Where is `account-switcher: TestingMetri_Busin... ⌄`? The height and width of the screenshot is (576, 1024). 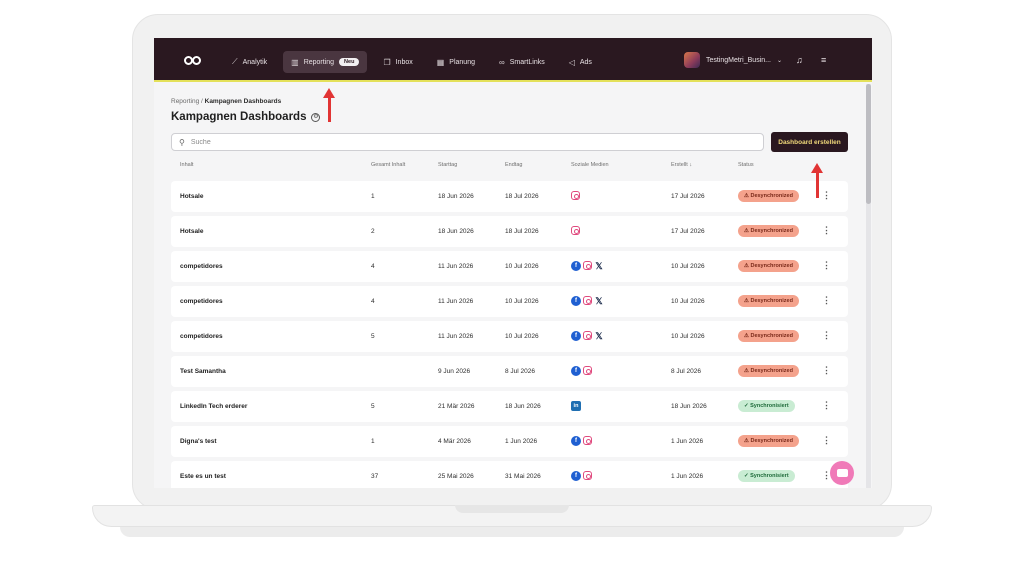 account-switcher: TestingMetri_Busin... ⌄ is located at coordinates (733, 60).